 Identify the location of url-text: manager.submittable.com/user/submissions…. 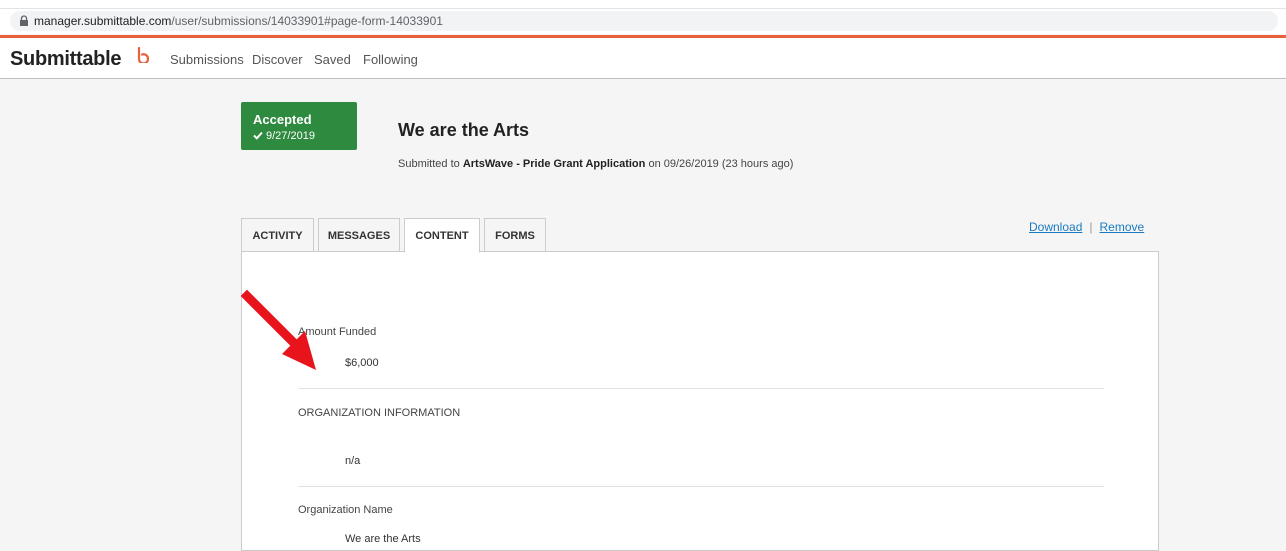
(238, 21).